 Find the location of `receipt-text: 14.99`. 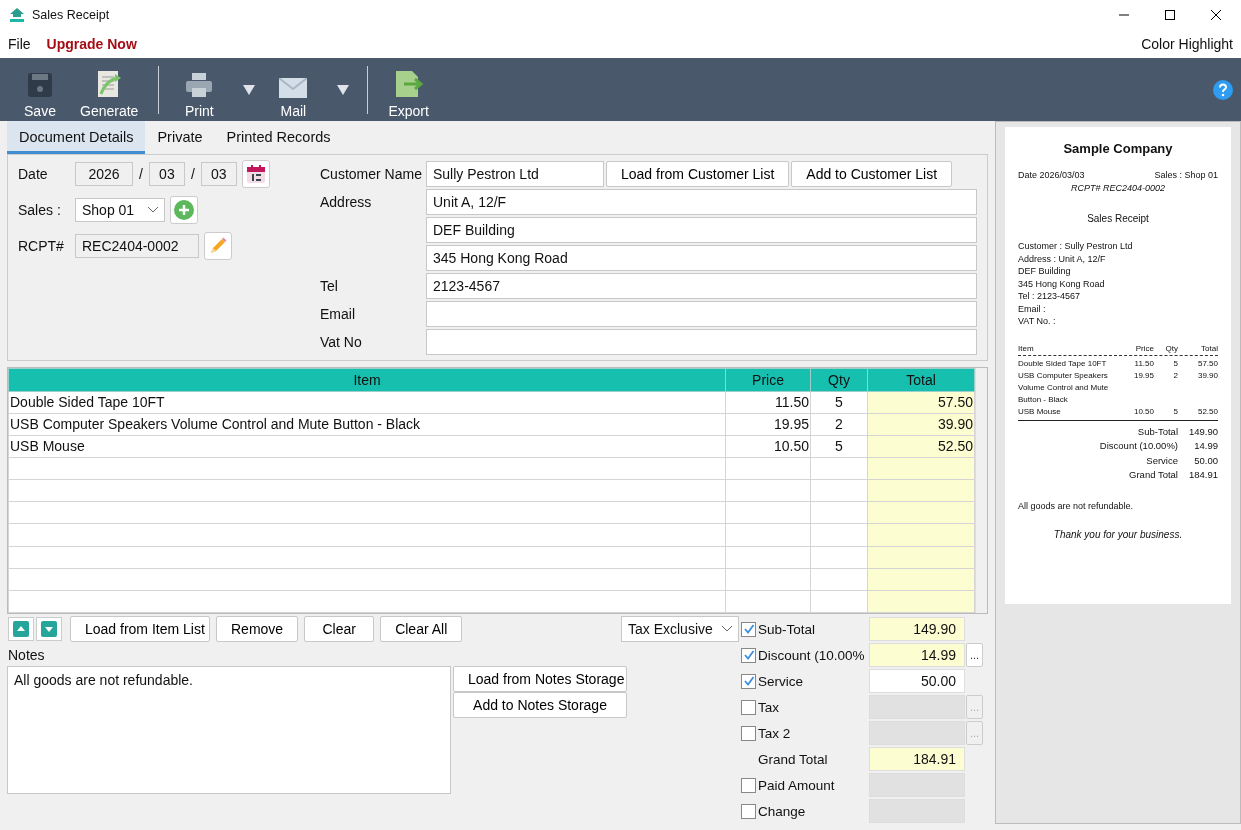

receipt-text: 14.99 is located at coordinates (1205, 446).